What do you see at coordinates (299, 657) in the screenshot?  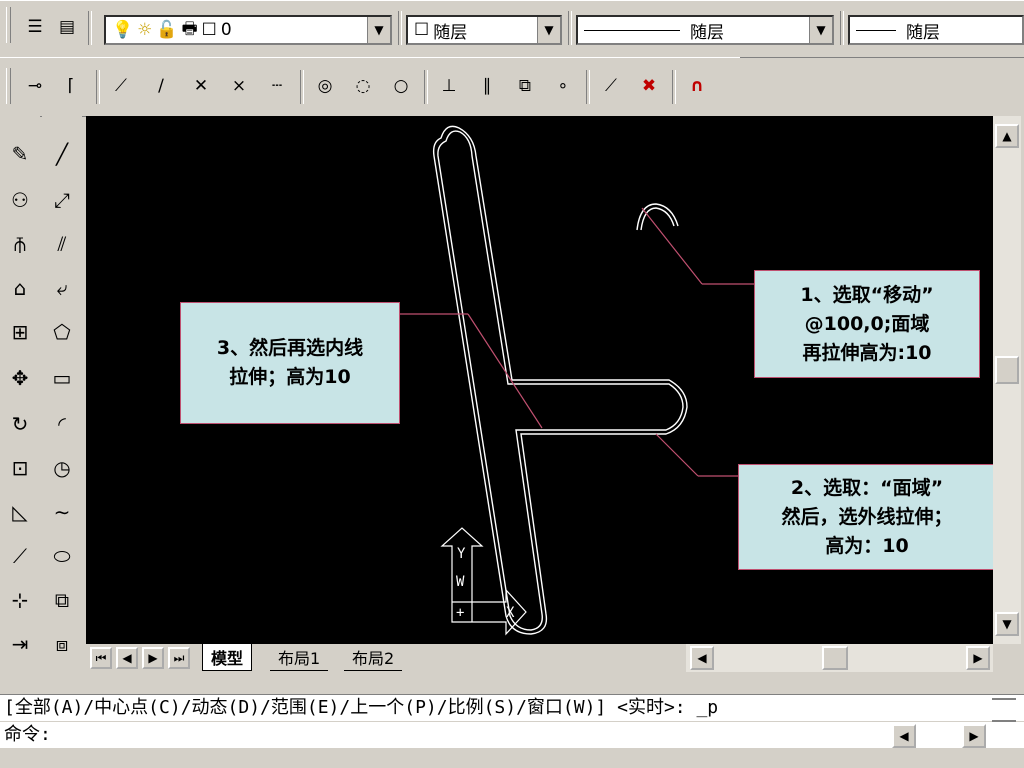 I see `tab-layout1: 布局1` at bounding box center [299, 657].